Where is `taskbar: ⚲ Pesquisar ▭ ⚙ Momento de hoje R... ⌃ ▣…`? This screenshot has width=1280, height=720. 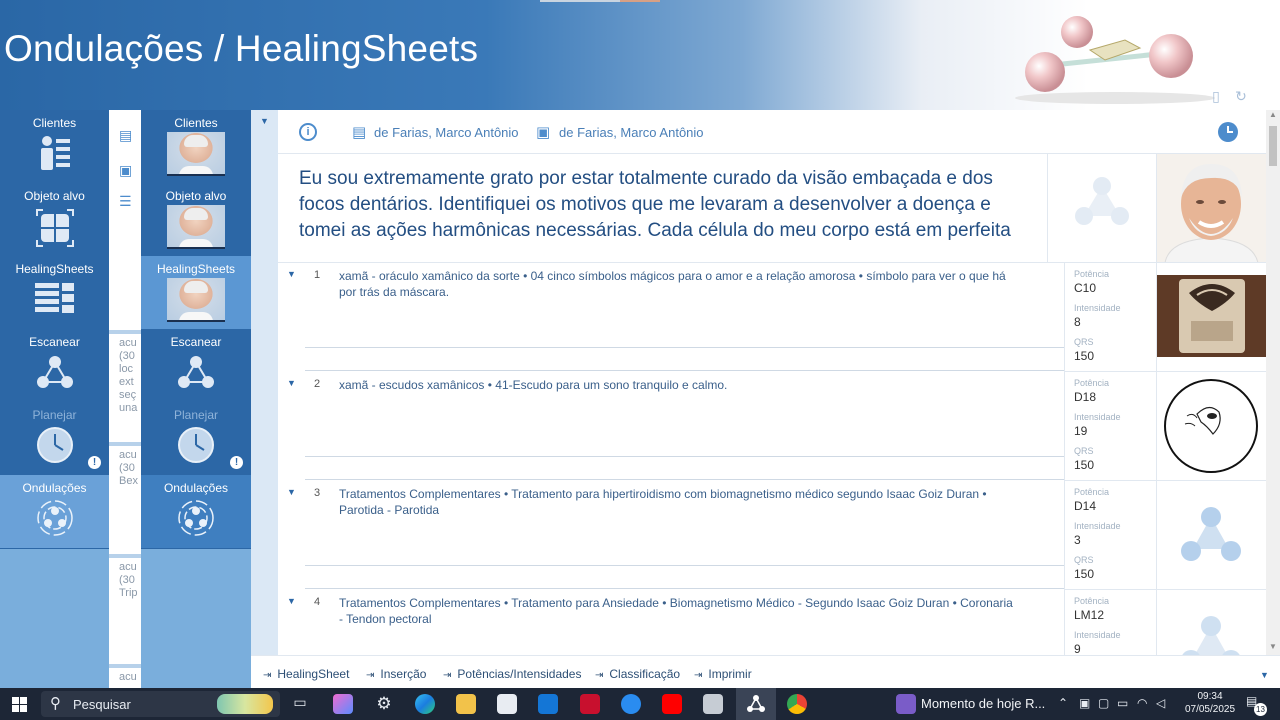 taskbar: ⚲ Pesquisar ▭ ⚙ Momento de hoje R... ⌃ ▣… is located at coordinates (640, 704).